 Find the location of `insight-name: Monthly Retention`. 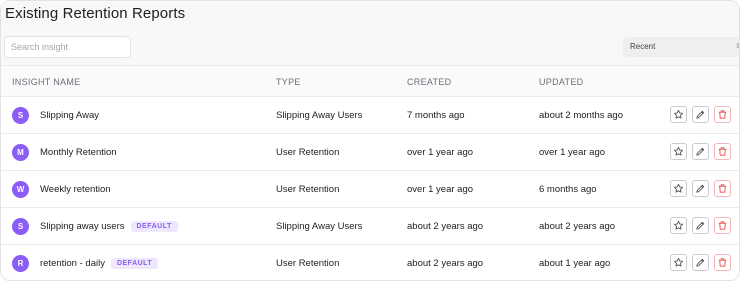

insight-name: Monthly Retention is located at coordinates (78, 152).